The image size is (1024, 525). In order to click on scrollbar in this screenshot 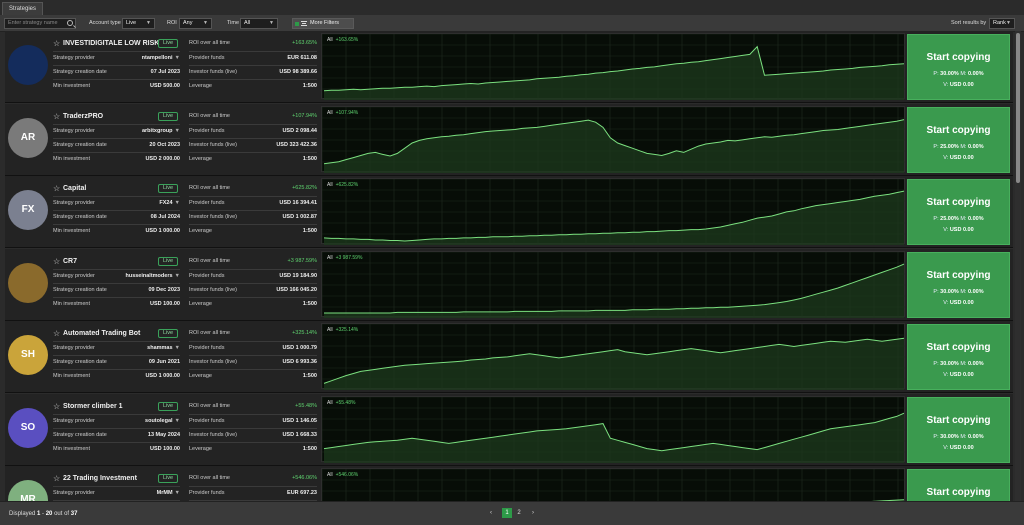, I will do `click(1018, 266)`.